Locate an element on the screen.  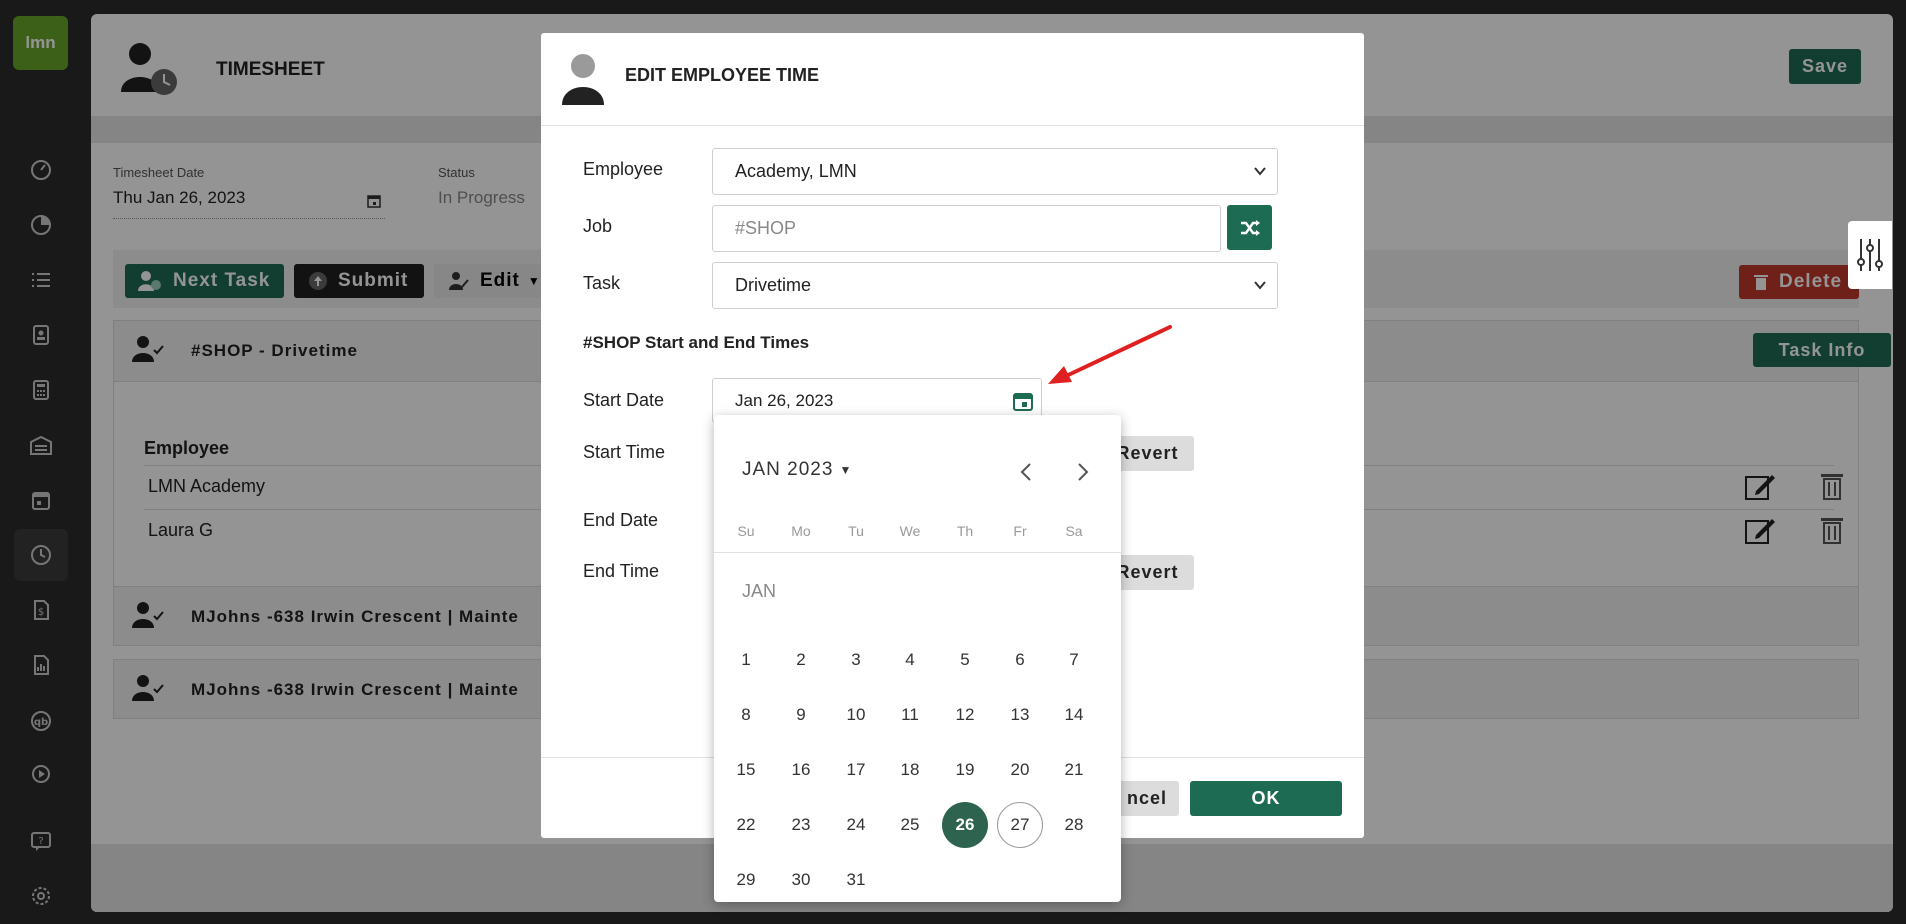
task-label: Task is located at coordinates (602, 283).